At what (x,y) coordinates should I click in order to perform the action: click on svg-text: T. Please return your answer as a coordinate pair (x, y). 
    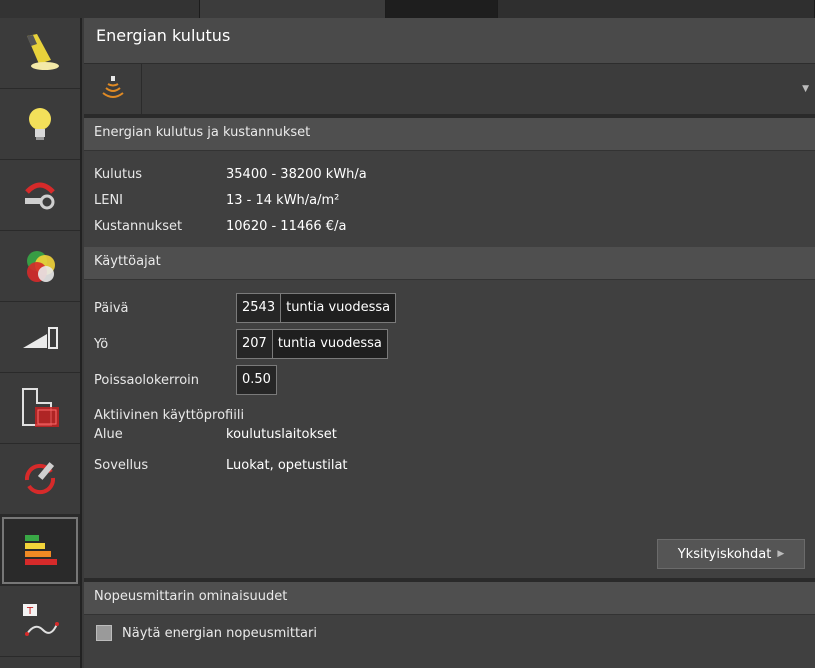
    Looking at the image, I should click on (30, 611).